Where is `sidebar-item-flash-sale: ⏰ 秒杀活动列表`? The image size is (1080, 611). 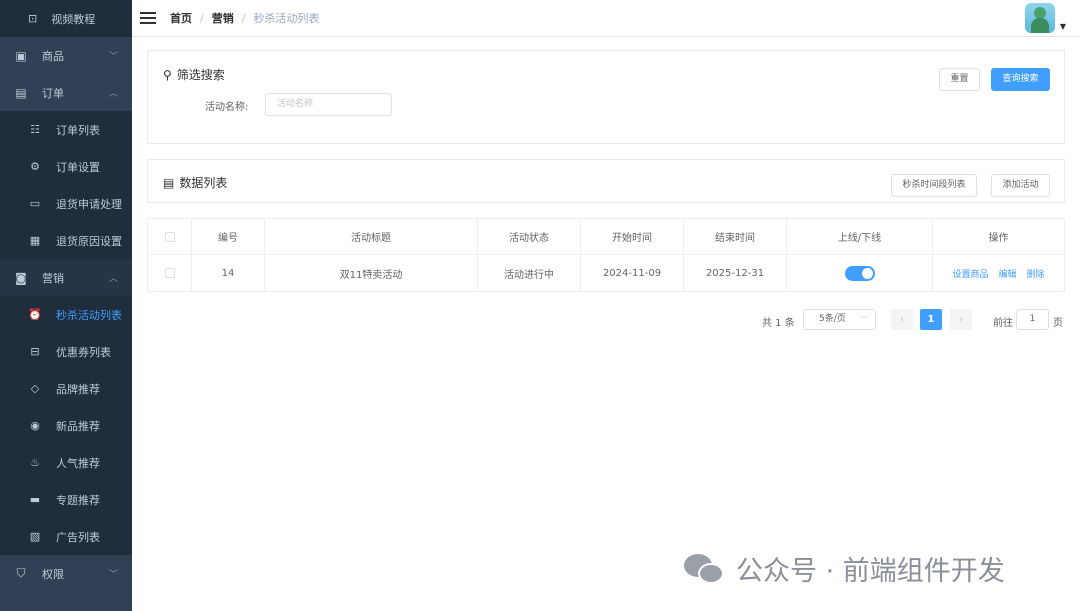 sidebar-item-flash-sale: ⏰ 秒杀活动列表 is located at coordinates (66, 314).